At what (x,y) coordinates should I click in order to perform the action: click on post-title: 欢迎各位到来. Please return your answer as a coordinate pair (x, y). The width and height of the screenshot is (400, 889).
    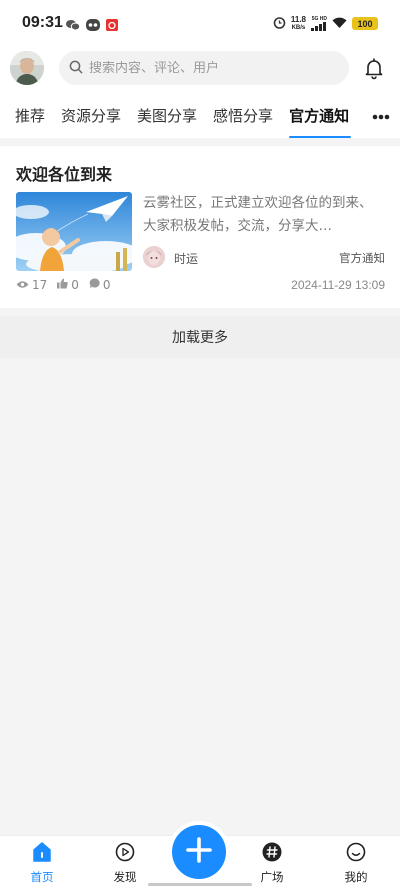
    Looking at the image, I should click on (64, 173).